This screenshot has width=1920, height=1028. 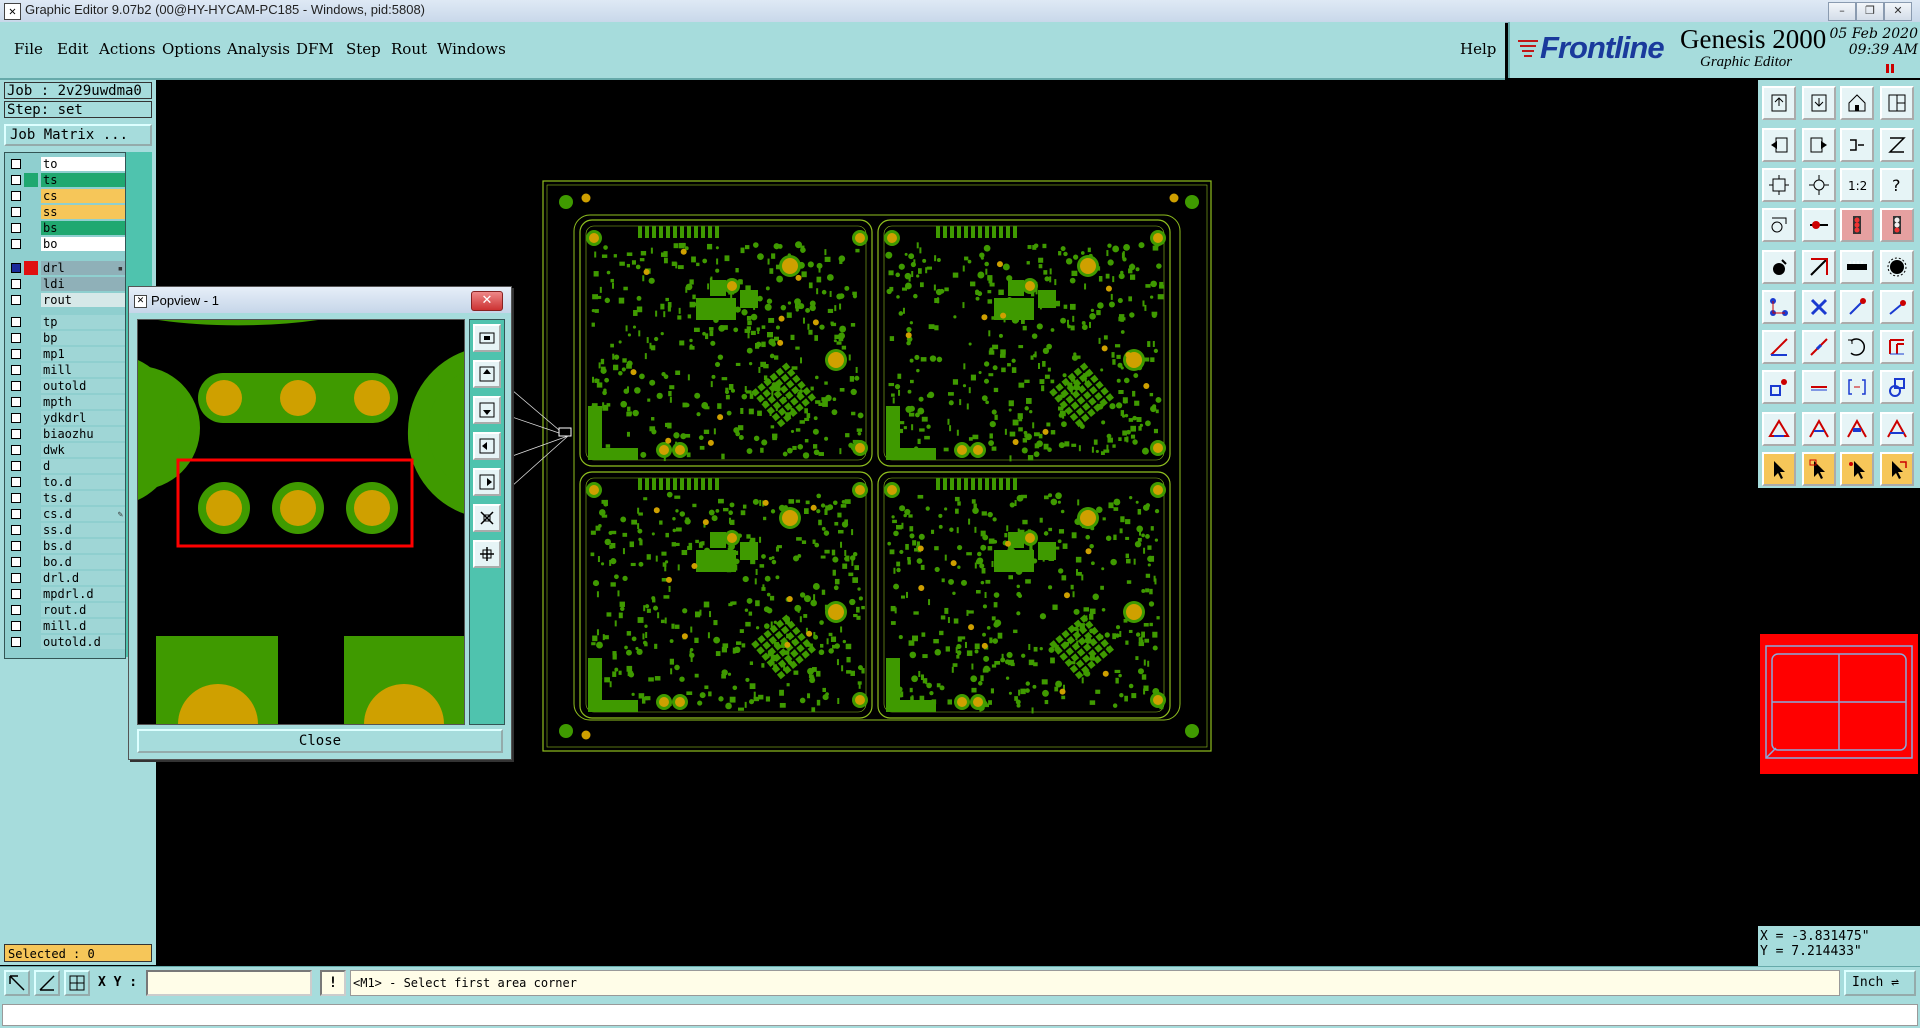 What do you see at coordinates (363, 49) in the screenshot?
I see `menu-step: Step` at bounding box center [363, 49].